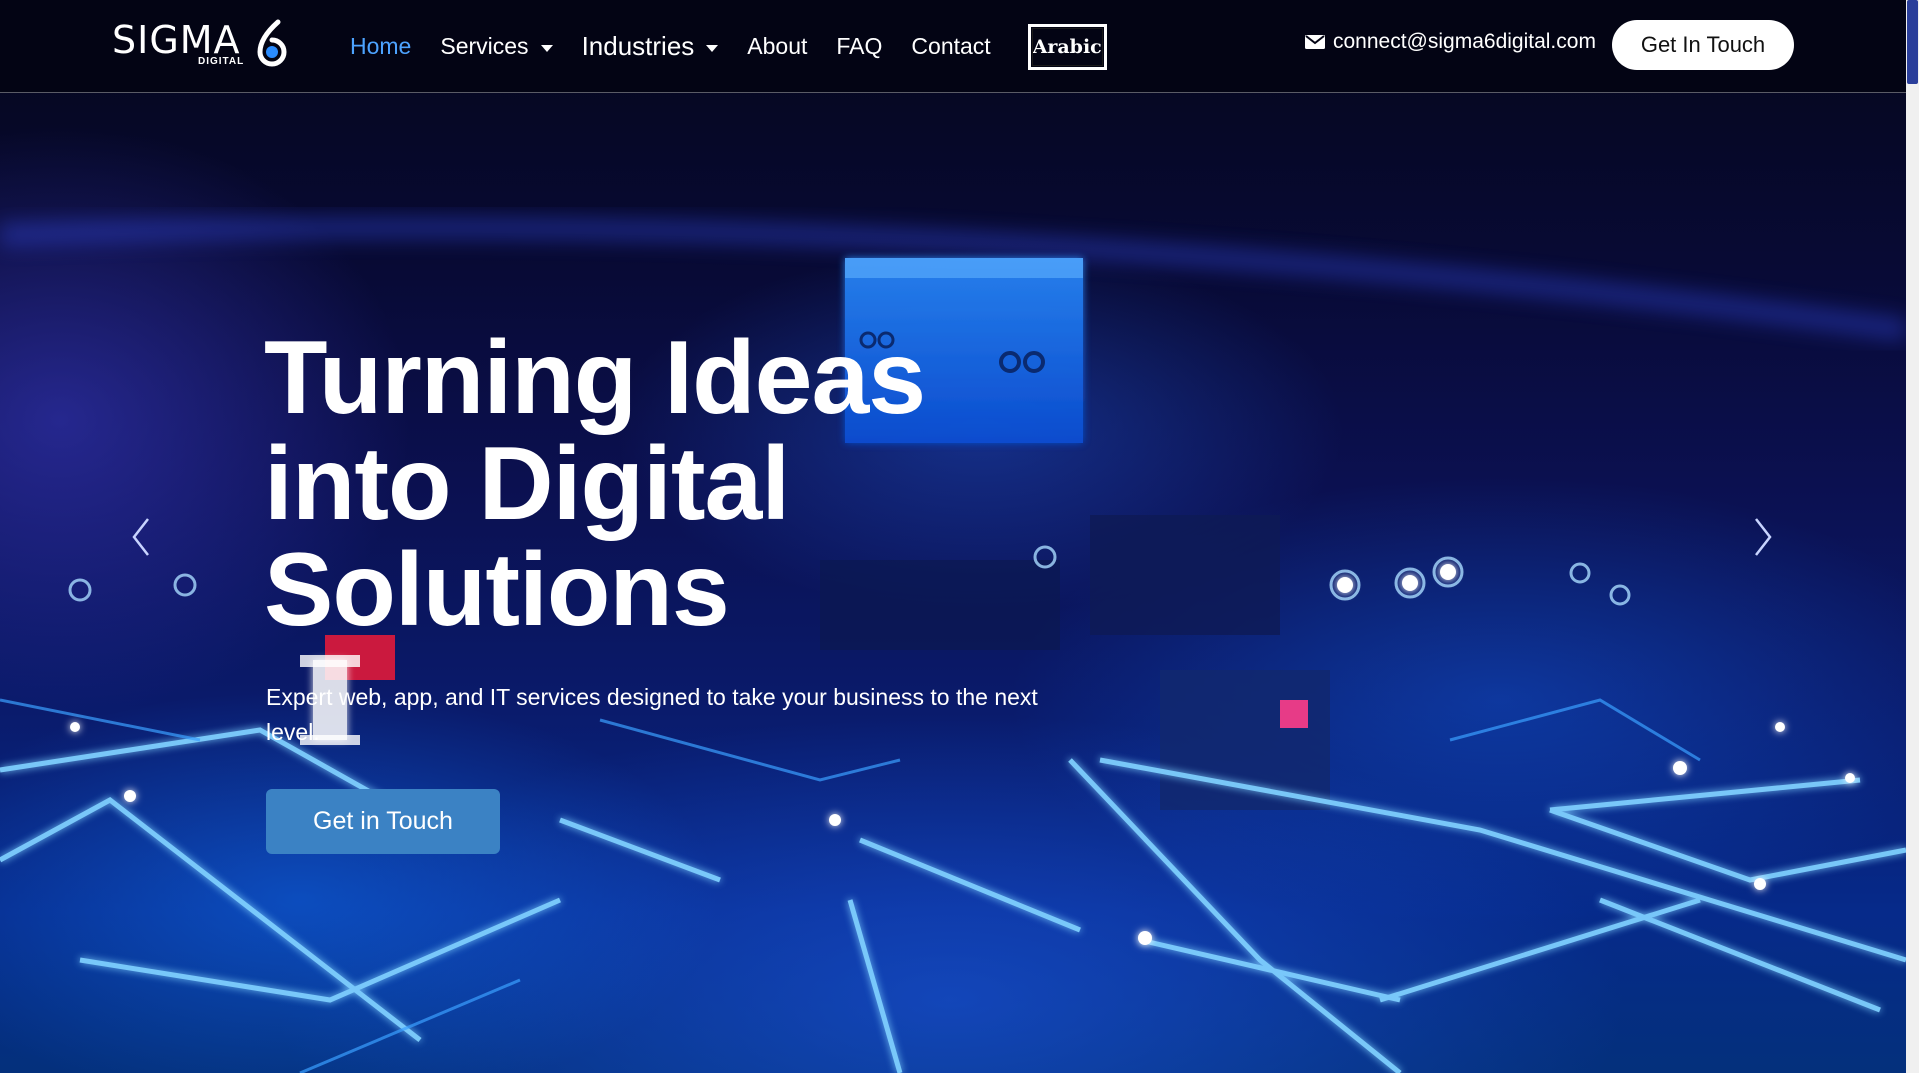 The height and width of the screenshot is (1073, 1919). I want to click on chevron-left-icon, so click(140, 537).